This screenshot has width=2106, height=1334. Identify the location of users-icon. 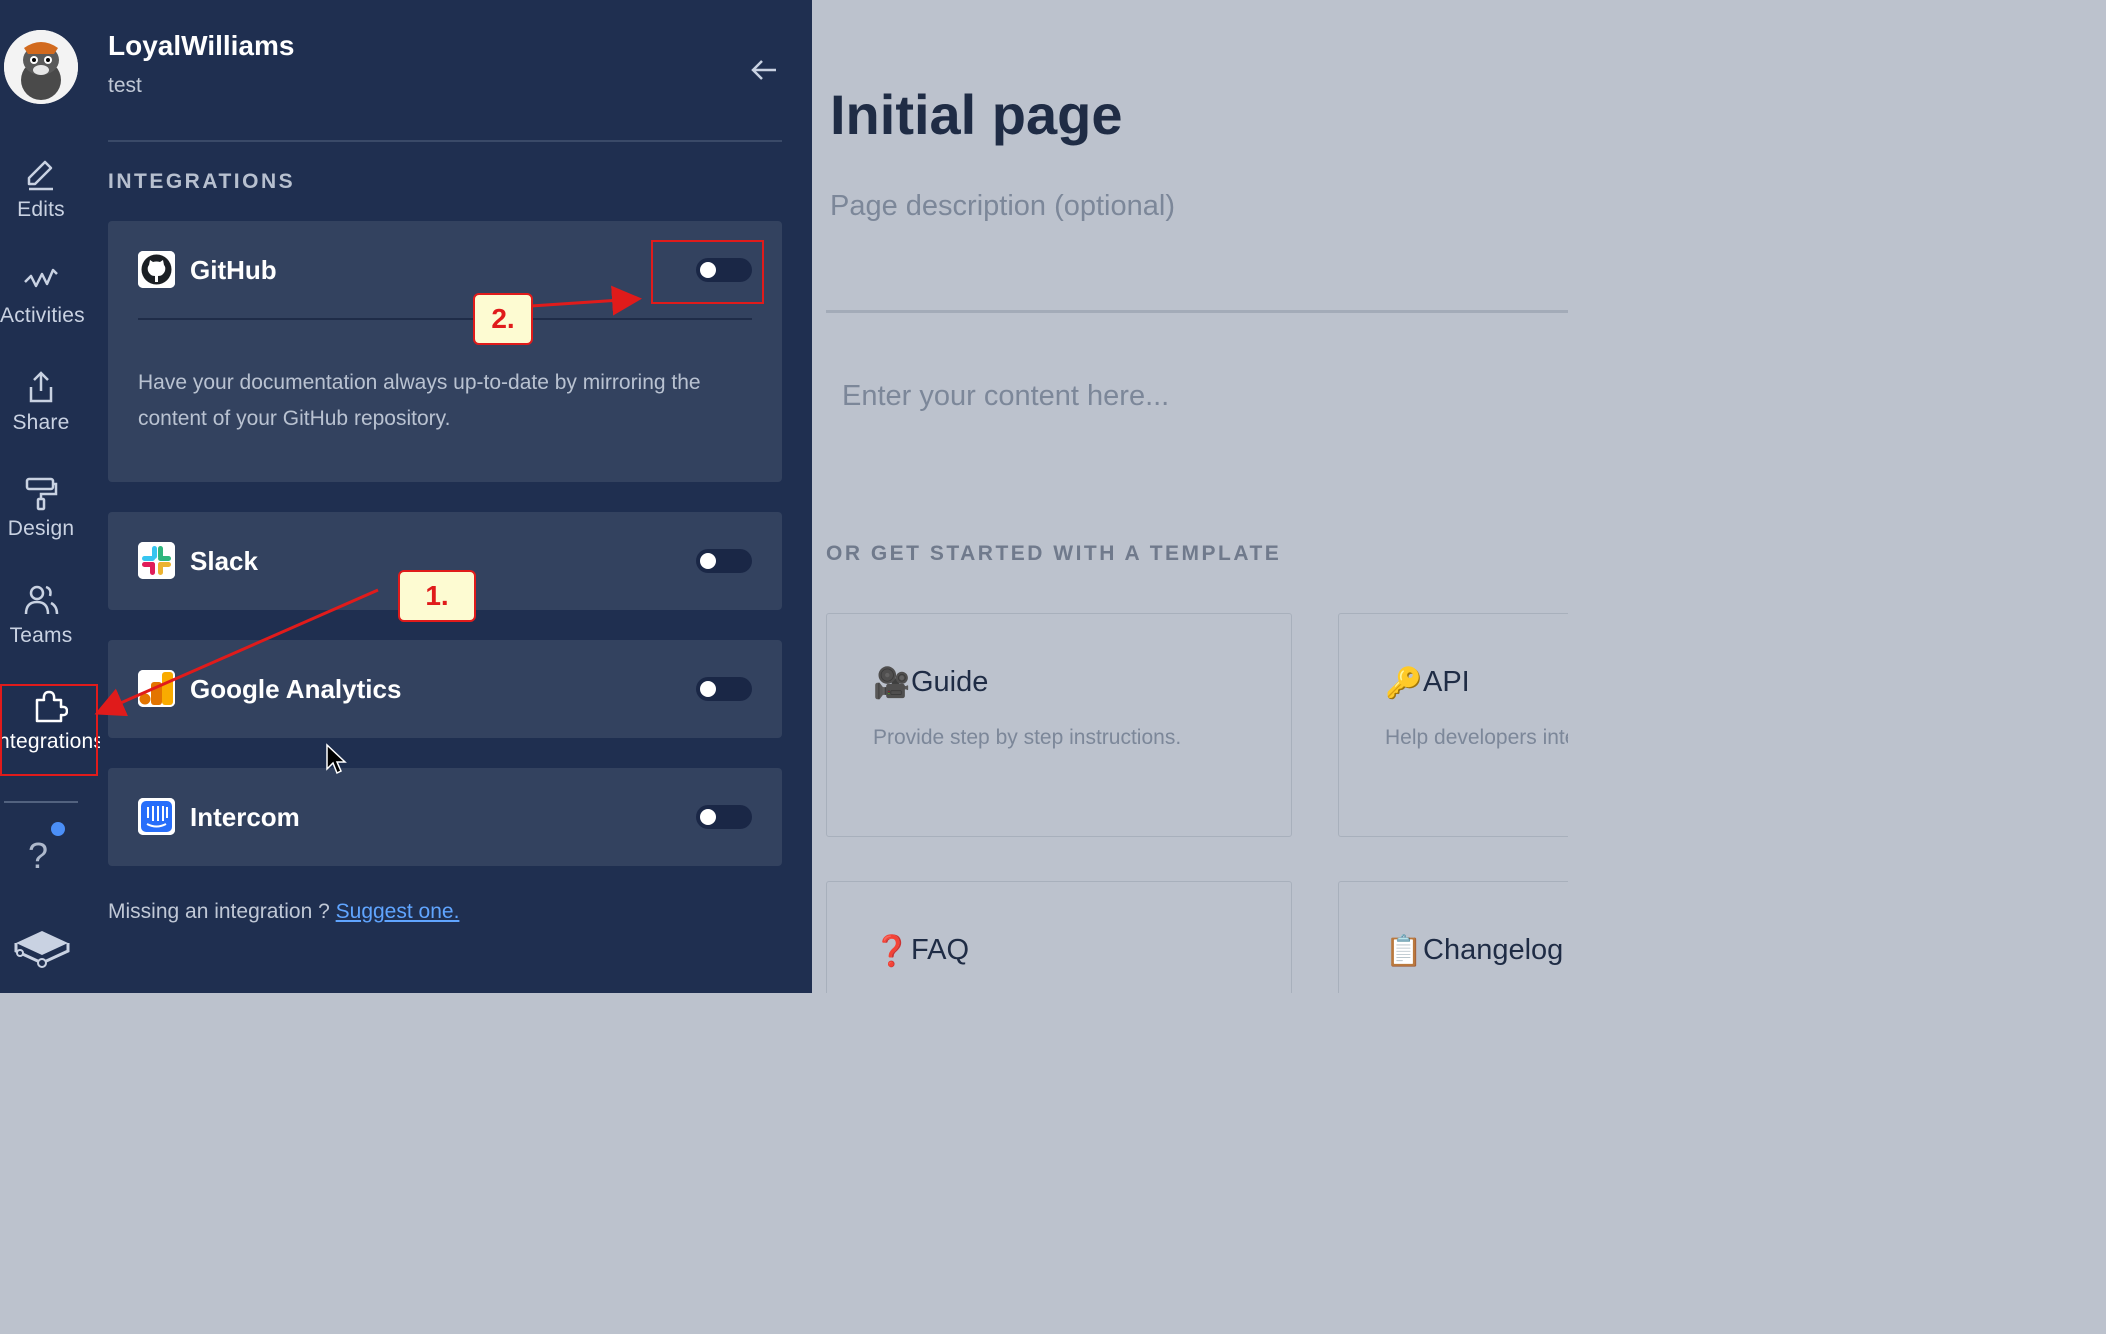
(41, 600).